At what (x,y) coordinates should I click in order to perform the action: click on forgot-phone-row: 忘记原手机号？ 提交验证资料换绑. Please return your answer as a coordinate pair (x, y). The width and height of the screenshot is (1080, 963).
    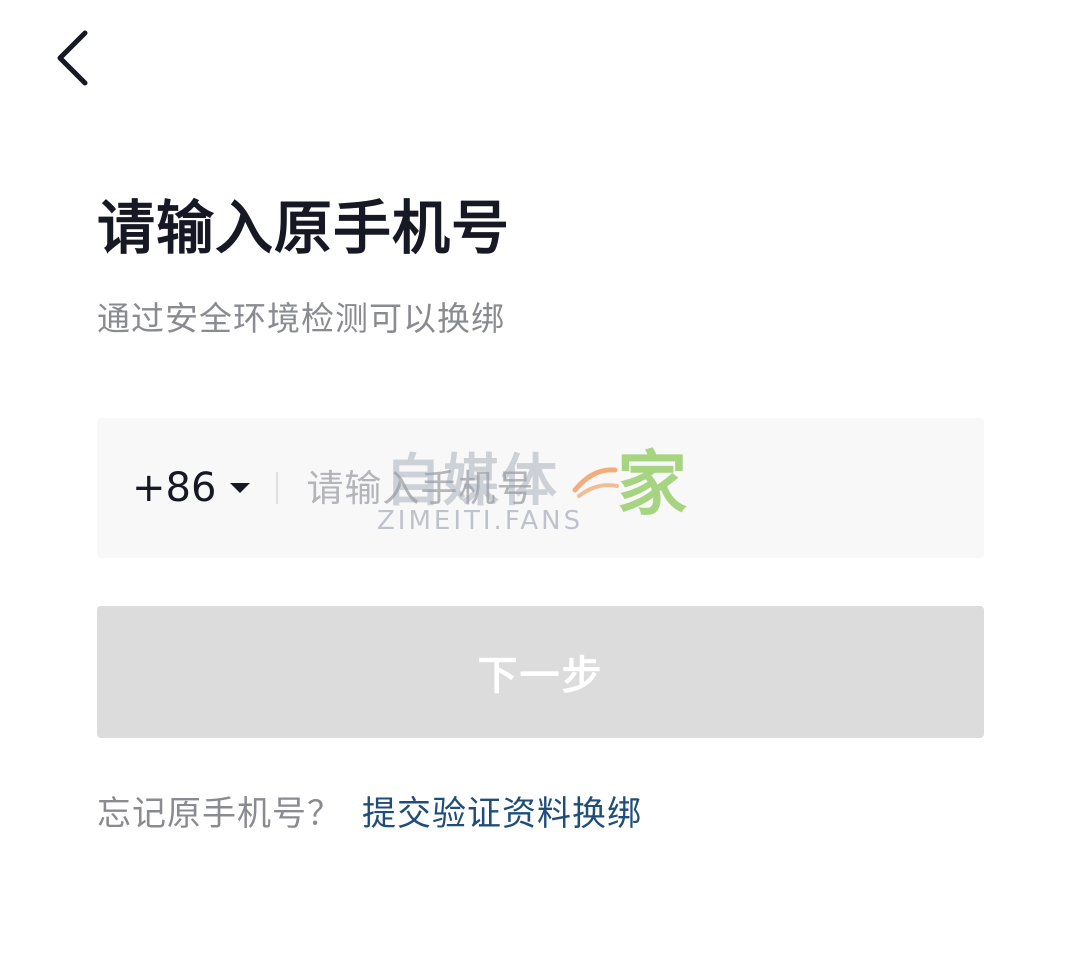
    Looking at the image, I should click on (369, 814).